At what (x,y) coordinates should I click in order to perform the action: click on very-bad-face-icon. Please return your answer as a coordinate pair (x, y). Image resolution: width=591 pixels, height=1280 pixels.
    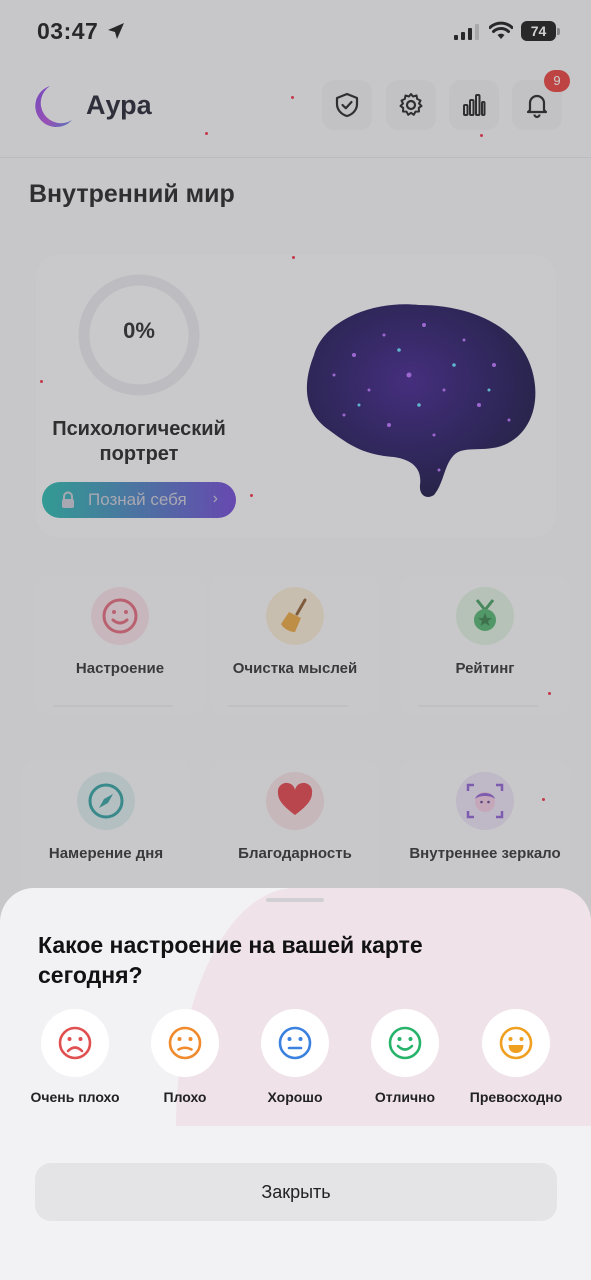
    Looking at the image, I should click on (75, 1043).